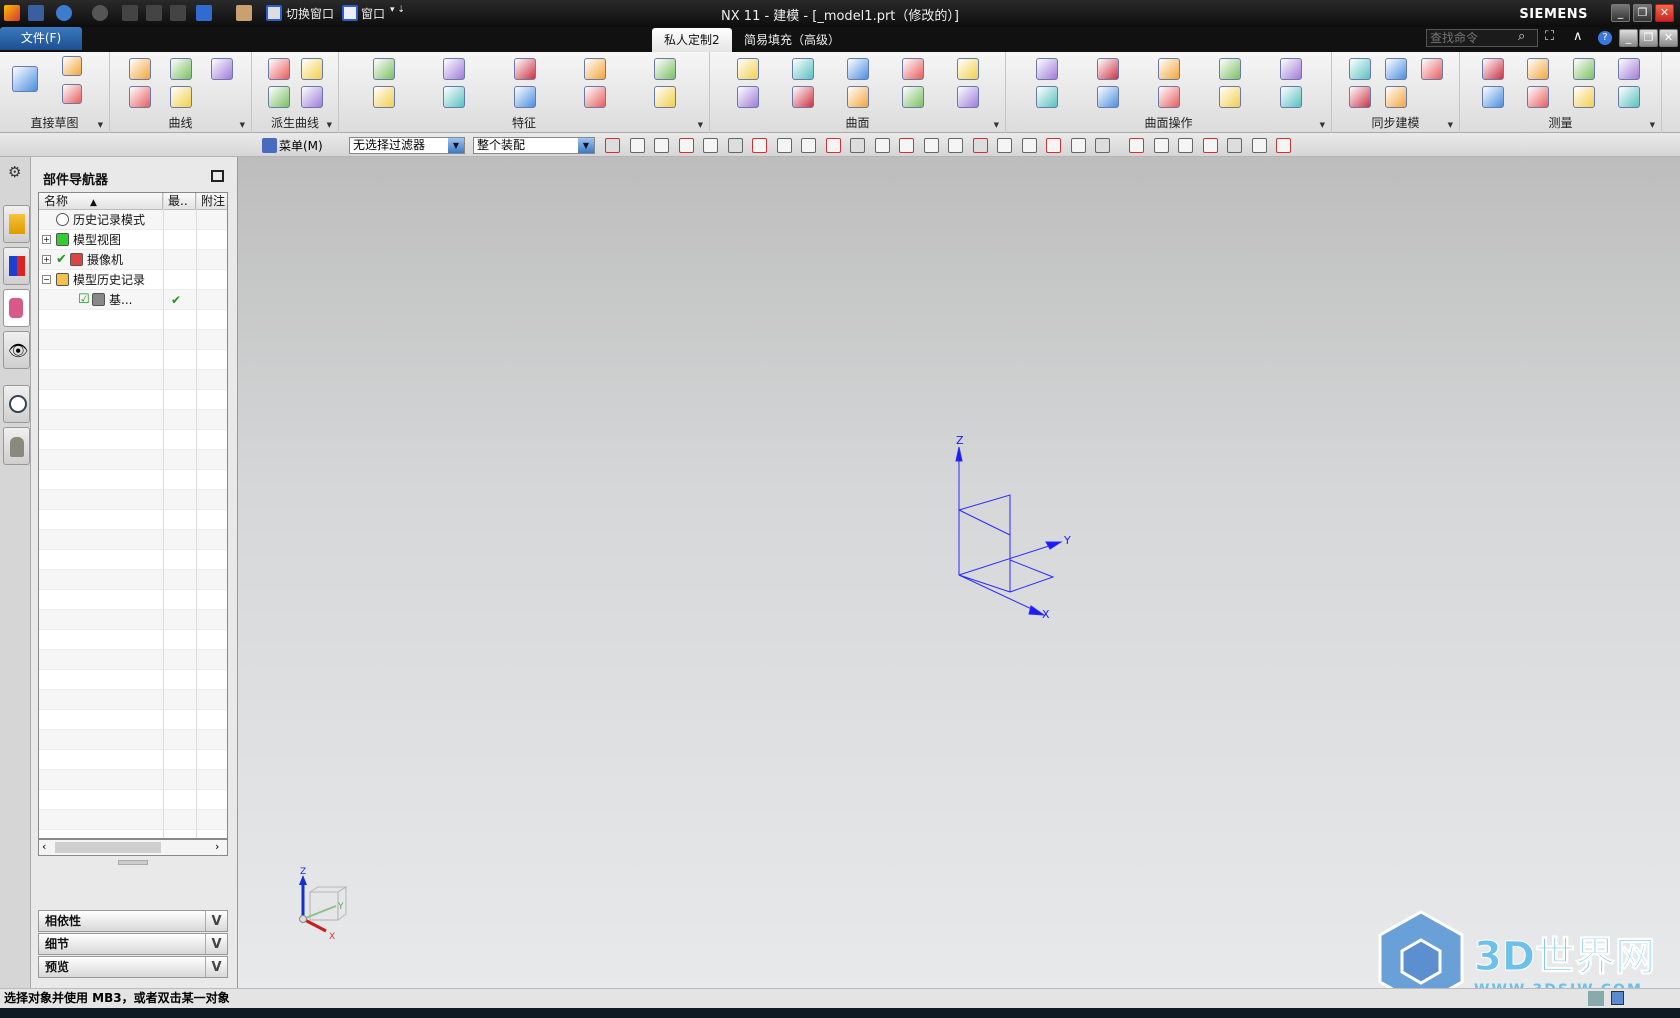  I want to click on trim-sheet-icon, so click(1291, 69).